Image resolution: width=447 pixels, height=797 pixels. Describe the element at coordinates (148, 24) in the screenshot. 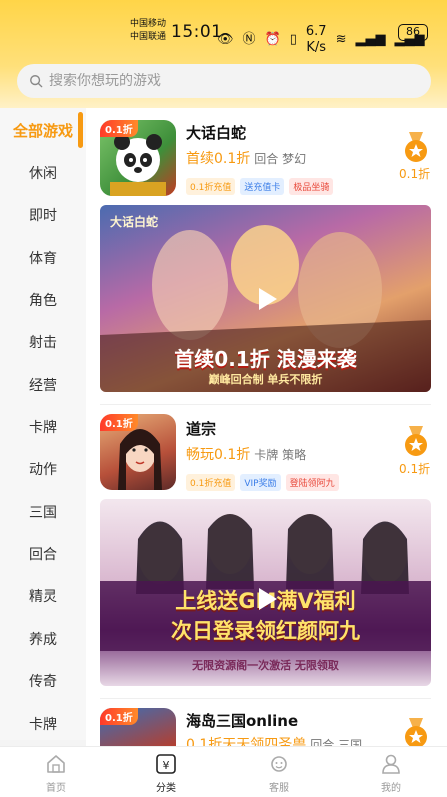

I see `carrier-1: 中国移动` at that location.